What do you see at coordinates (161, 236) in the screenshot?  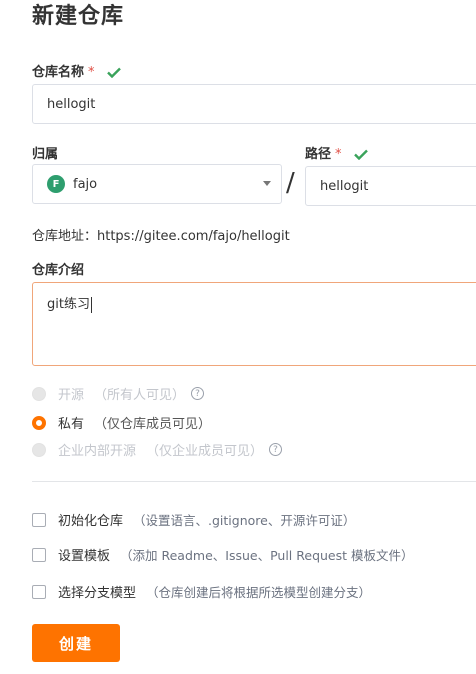 I see `repo-address: 仓库地址：https://gitee.com/fajo/hellogit` at bounding box center [161, 236].